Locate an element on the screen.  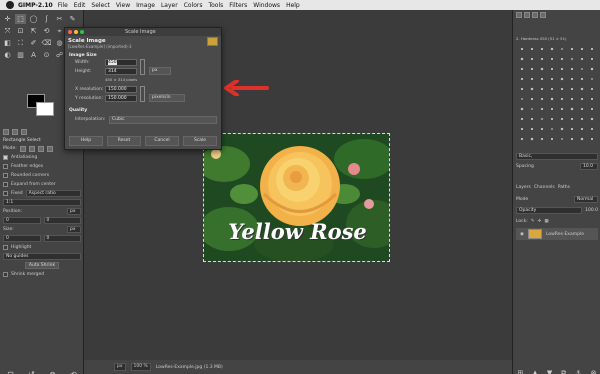
size-y-input: 0 is located at coordinates (62, 238).